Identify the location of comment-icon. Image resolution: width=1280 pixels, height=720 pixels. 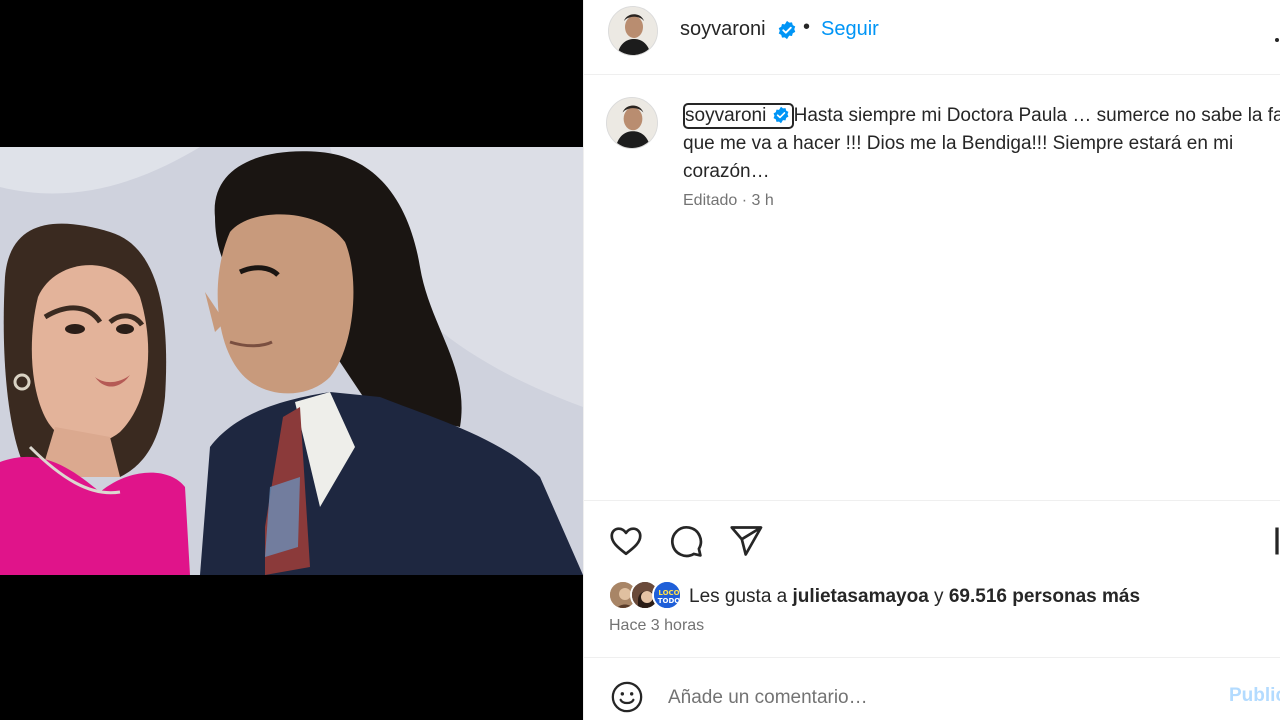
(686, 541).